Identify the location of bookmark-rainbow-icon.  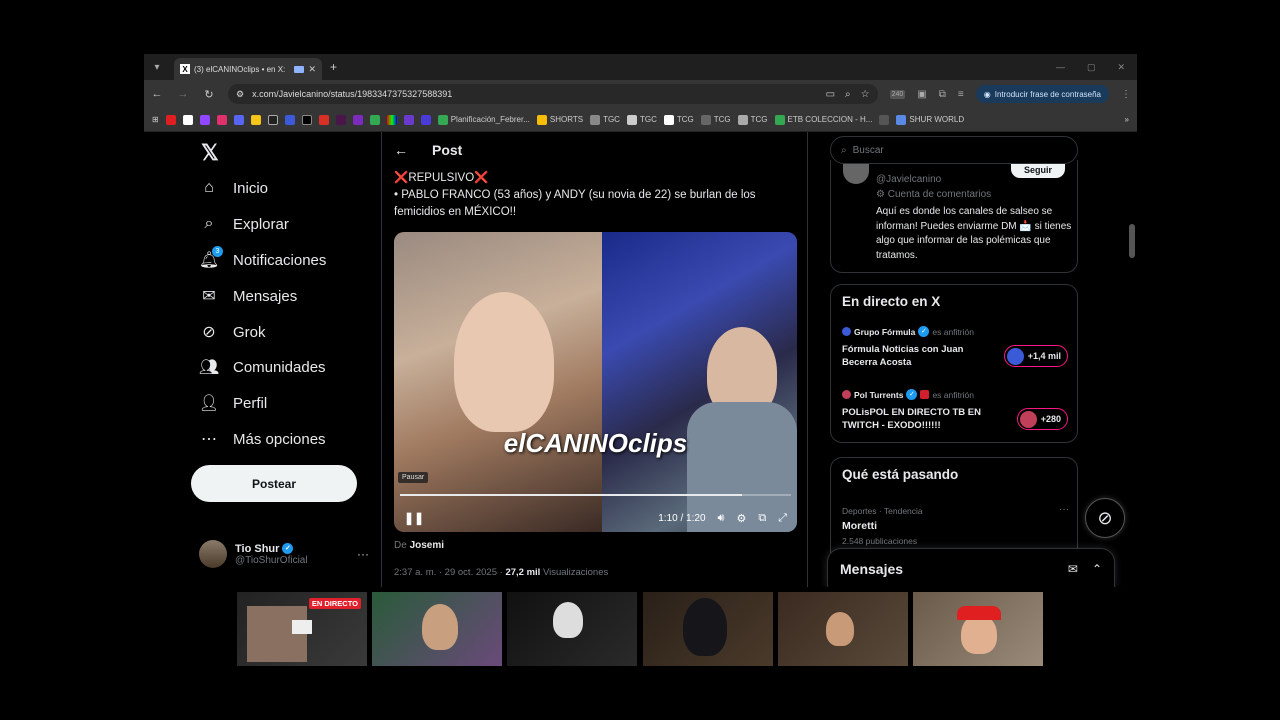
(391, 119).